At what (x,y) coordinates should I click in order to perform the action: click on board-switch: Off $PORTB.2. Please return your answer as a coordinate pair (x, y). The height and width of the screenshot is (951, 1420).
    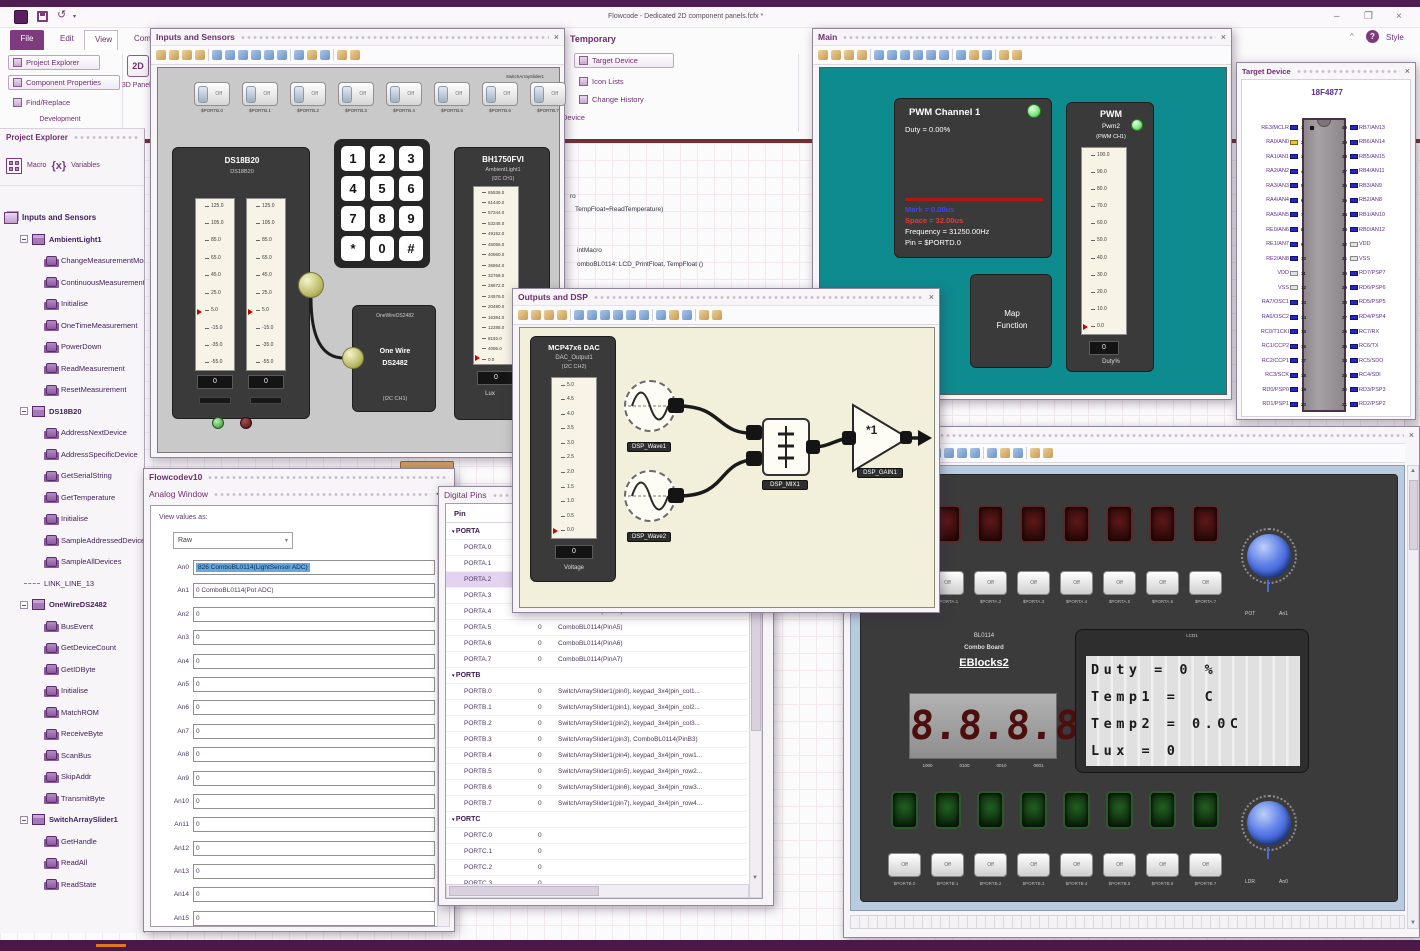
    Looking at the image, I should click on (990, 869).